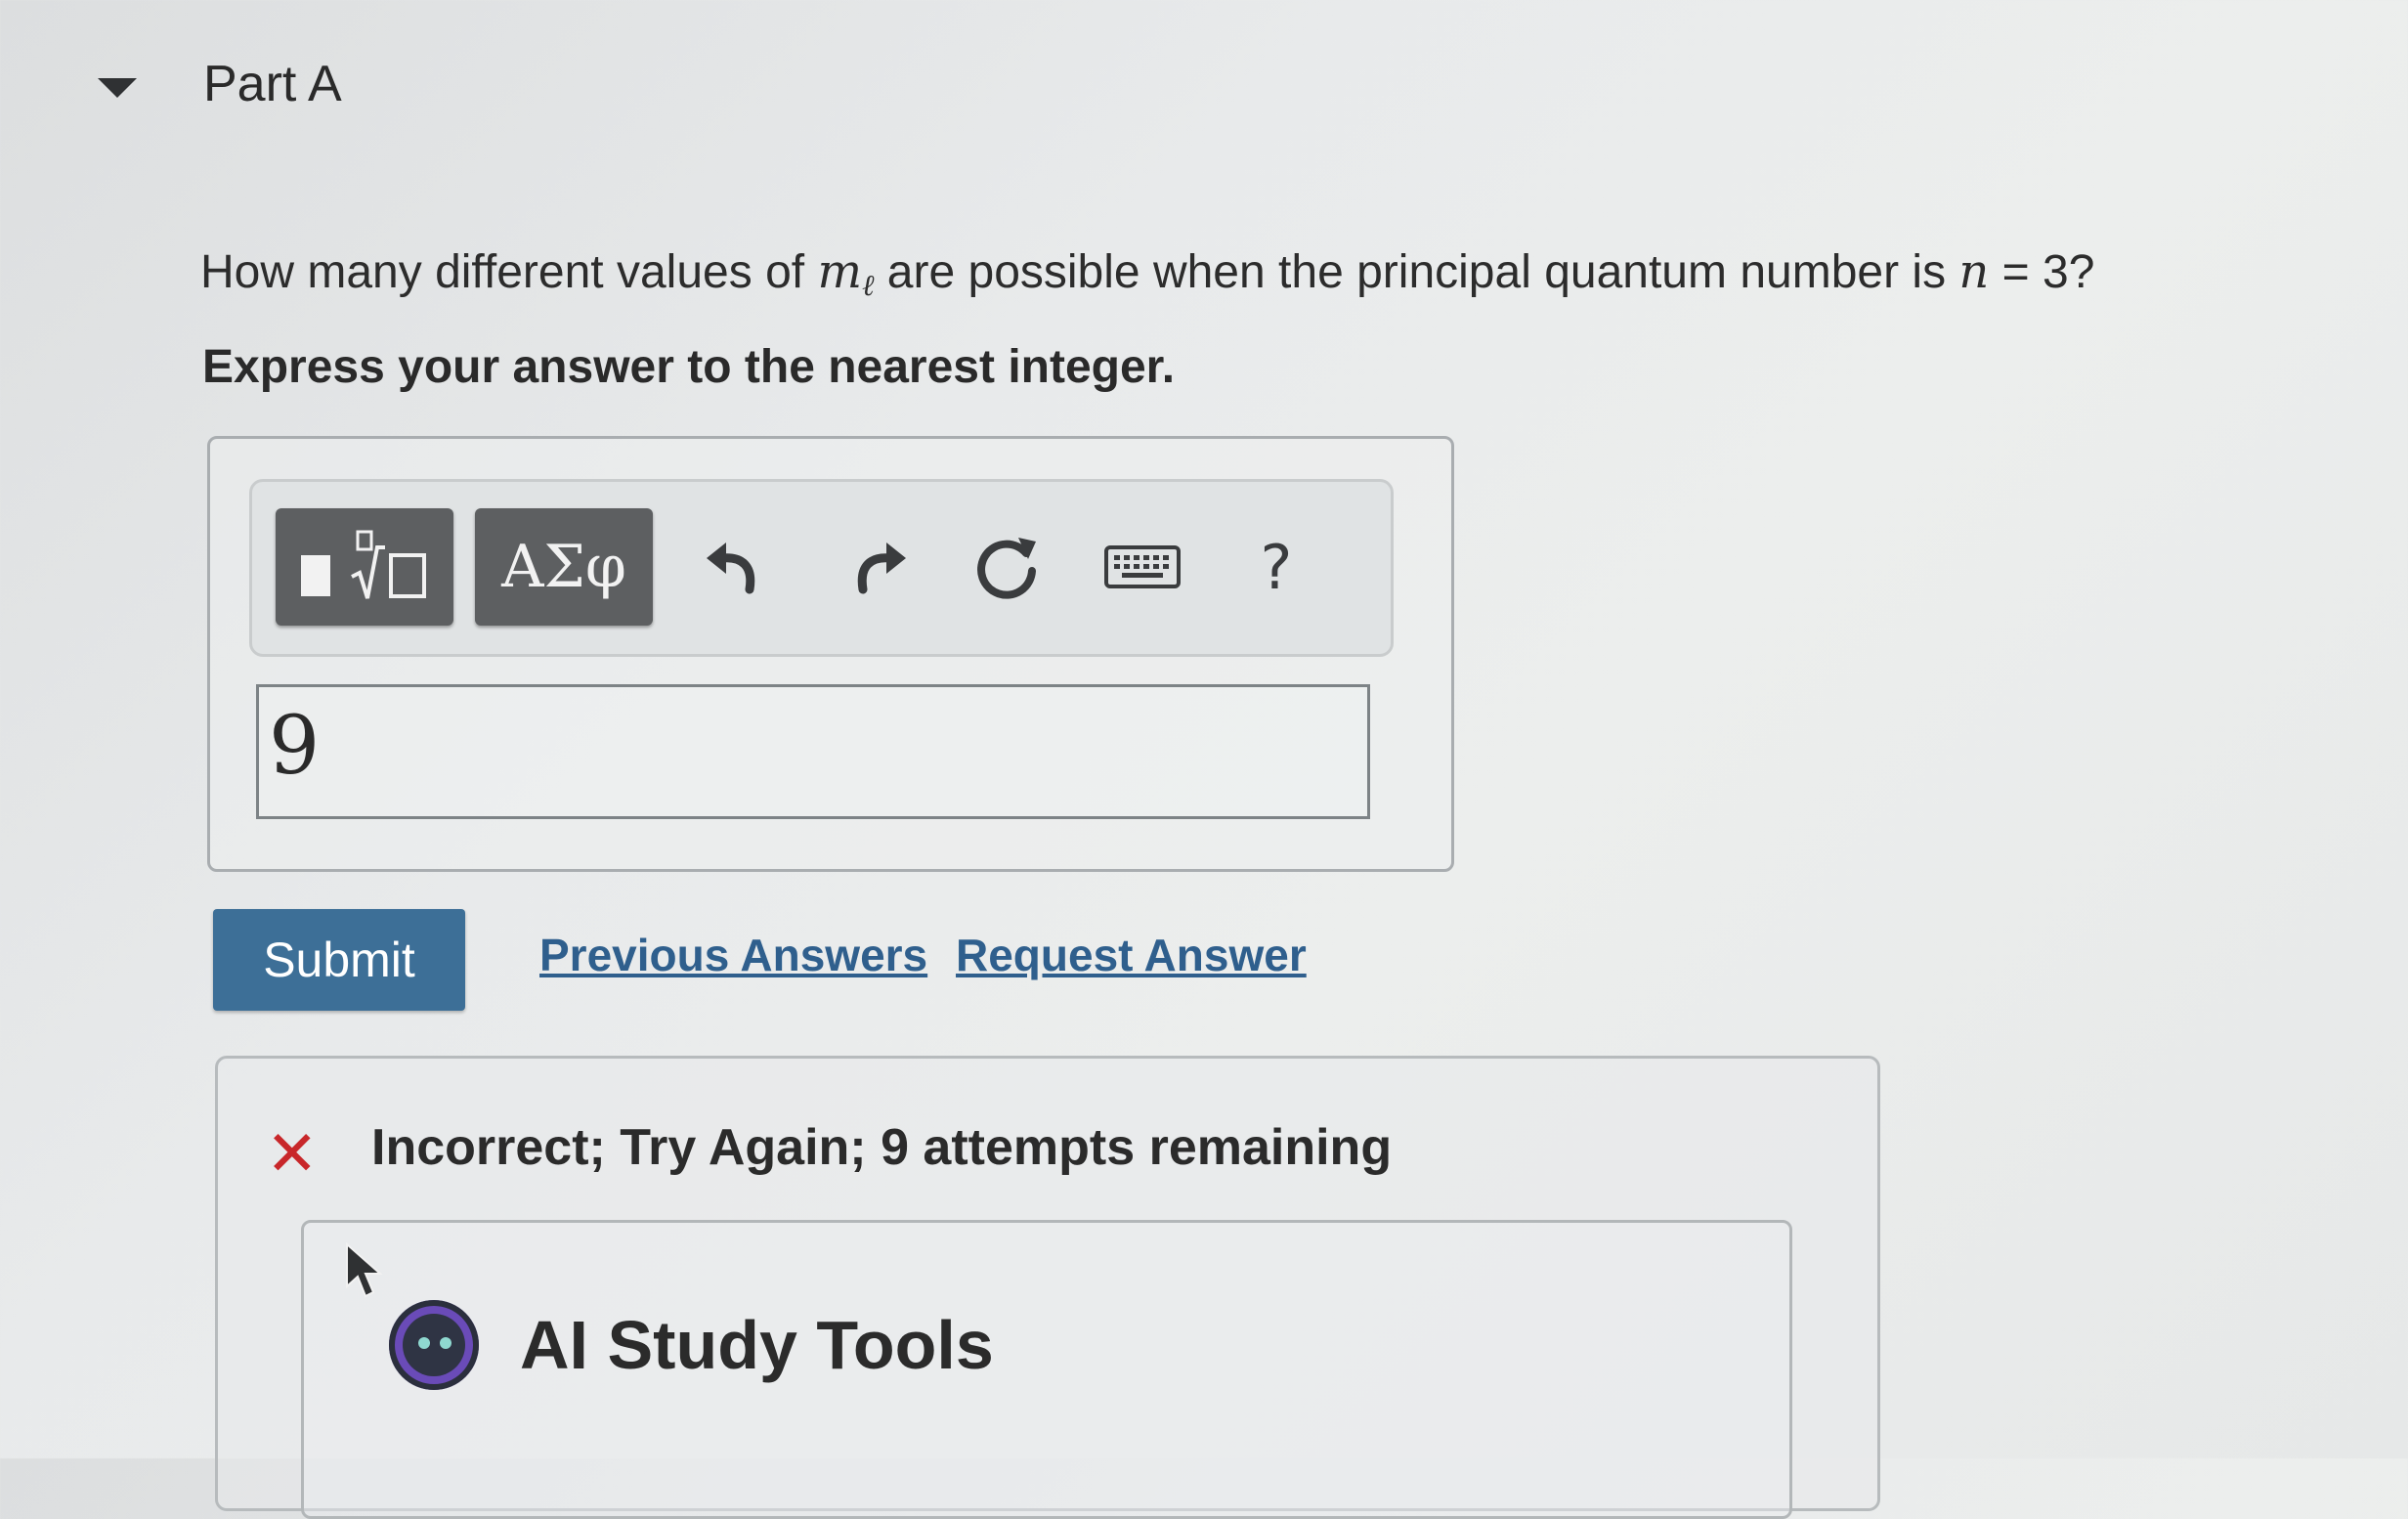 The height and width of the screenshot is (1519, 2408). I want to click on collapse-caret-icon, so click(117, 88).